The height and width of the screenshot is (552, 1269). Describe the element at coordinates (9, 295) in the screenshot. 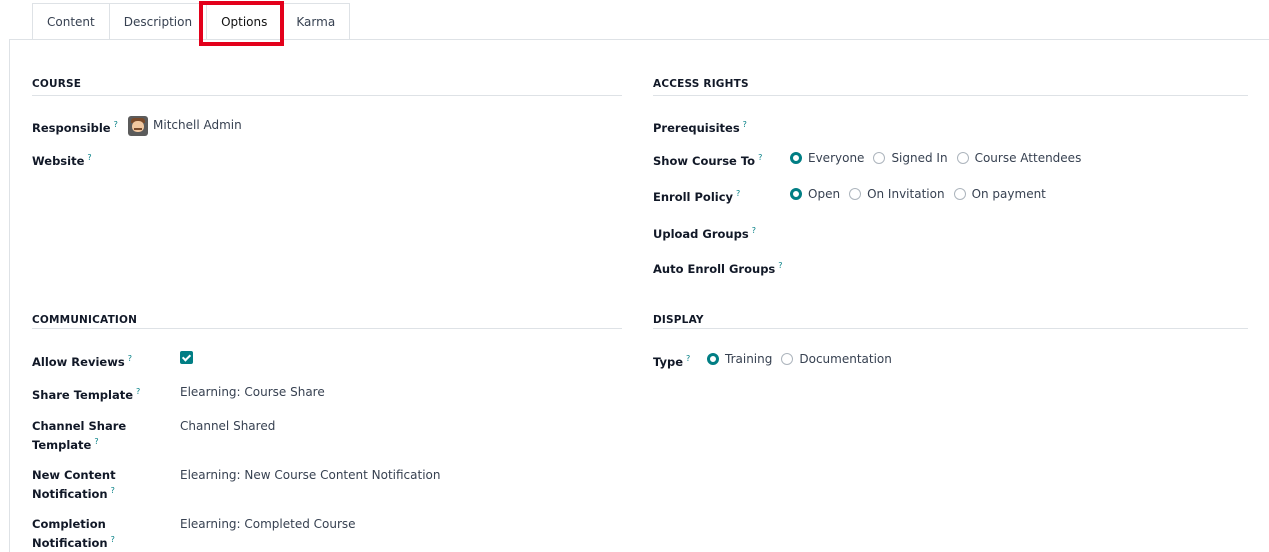

I see `left-border` at that location.